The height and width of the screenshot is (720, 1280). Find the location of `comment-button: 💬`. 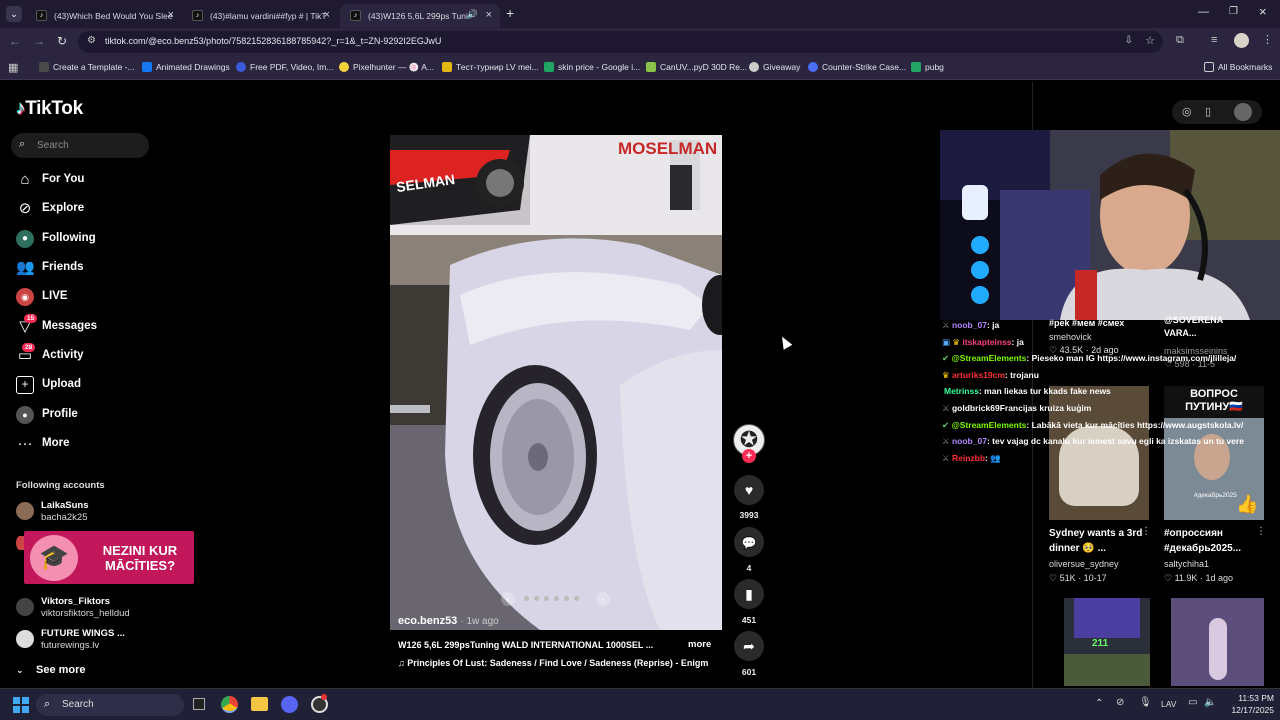

comment-button: 💬 is located at coordinates (749, 542).